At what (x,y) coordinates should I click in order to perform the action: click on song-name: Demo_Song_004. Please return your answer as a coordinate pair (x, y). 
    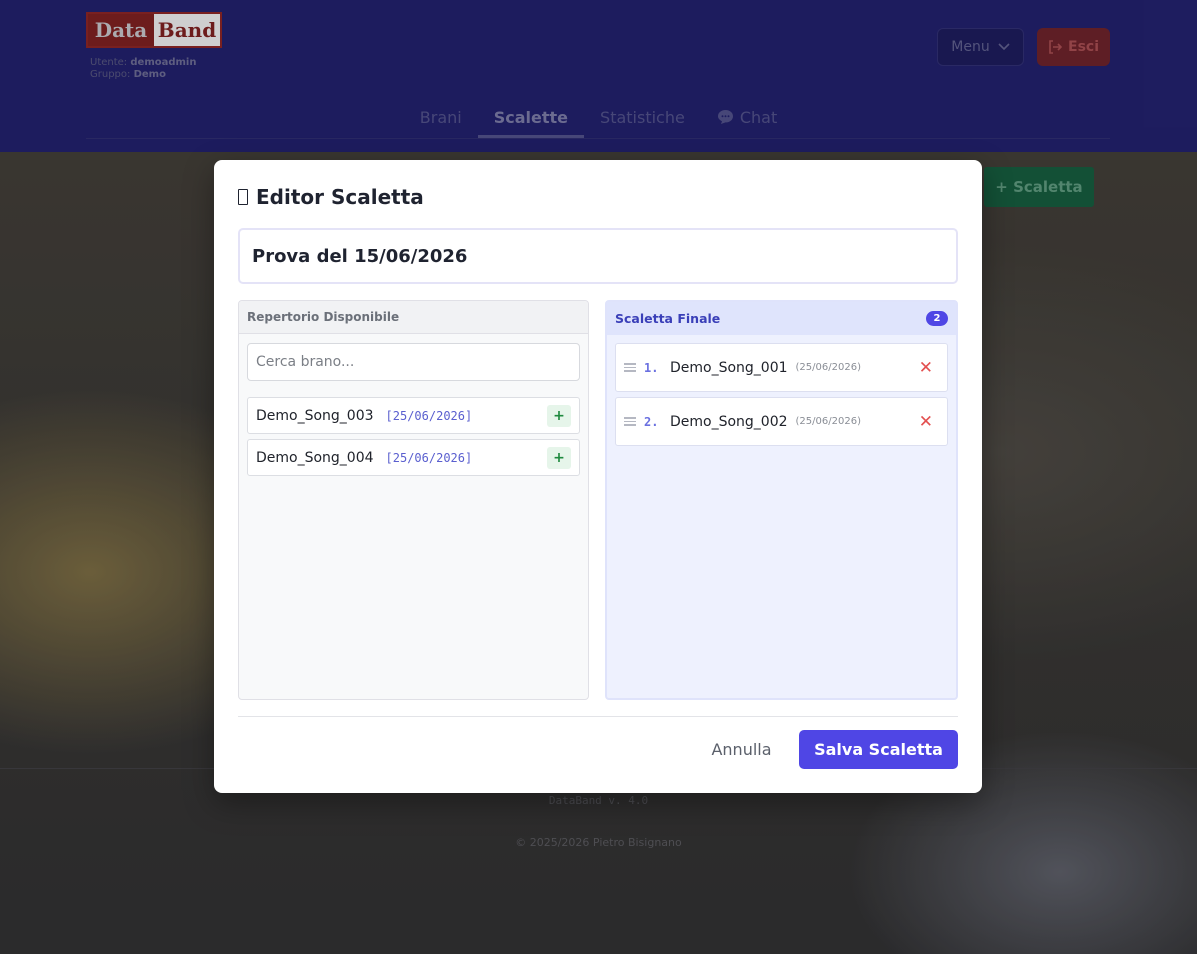
    Looking at the image, I should click on (315, 457).